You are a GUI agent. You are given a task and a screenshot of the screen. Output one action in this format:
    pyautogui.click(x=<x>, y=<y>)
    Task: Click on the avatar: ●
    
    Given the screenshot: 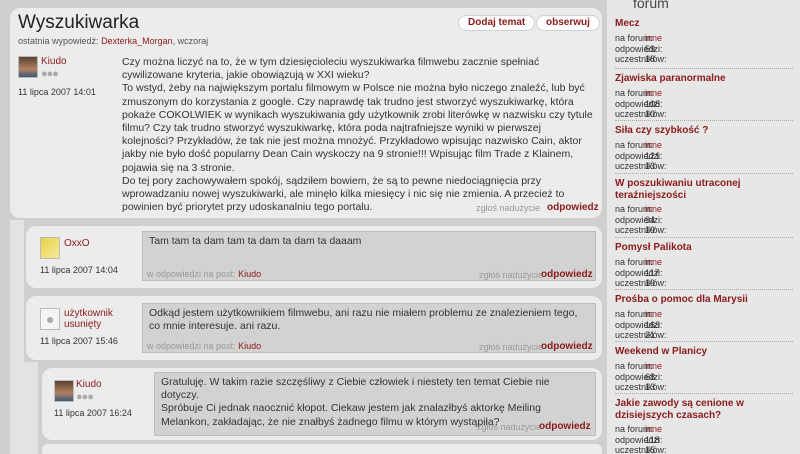 What is the action you would take?
    pyautogui.click(x=50, y=319)
    